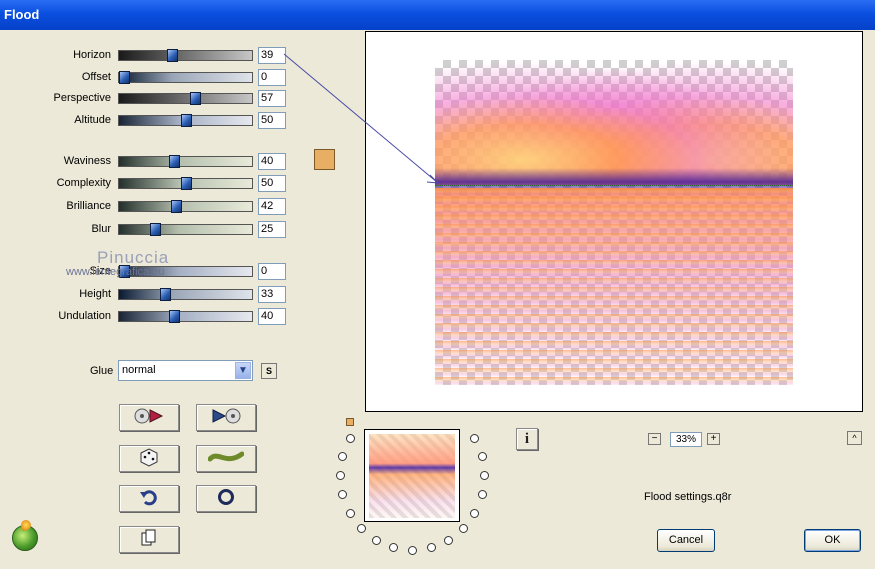 The image size is (875, 569). I want to click on height-label: Height, so click(95, 294).